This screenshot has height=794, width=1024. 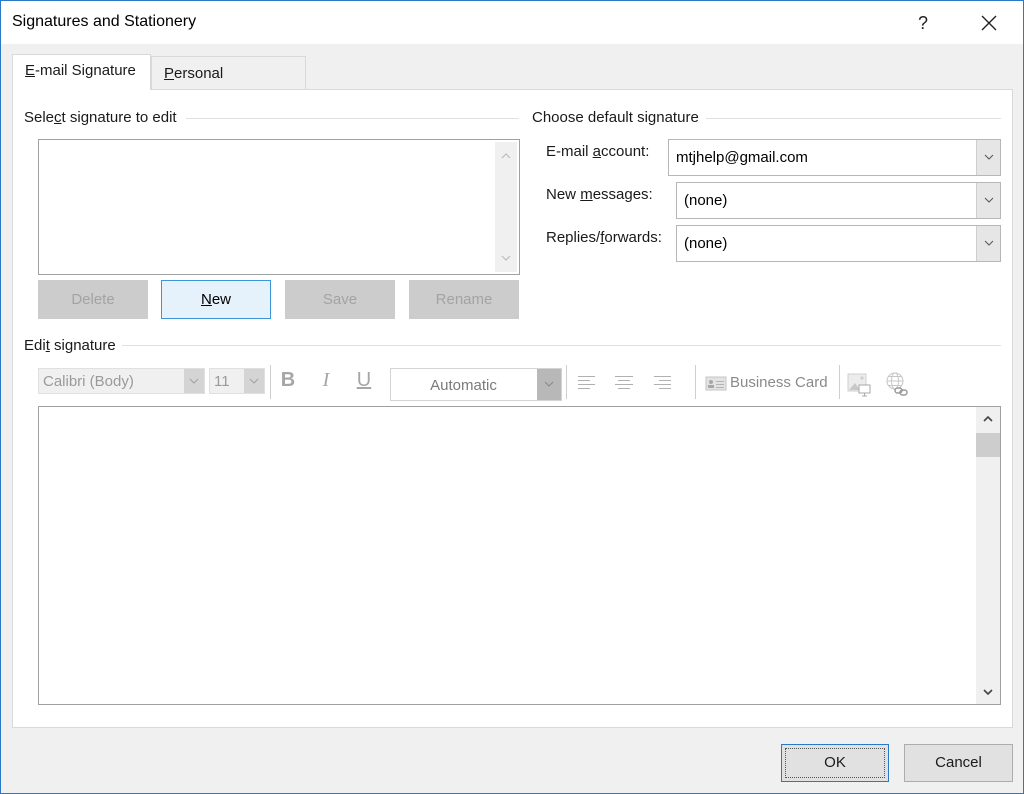 I want to click on tab-personal-stationery: Personal Stationery, so click(x=228, y=86).